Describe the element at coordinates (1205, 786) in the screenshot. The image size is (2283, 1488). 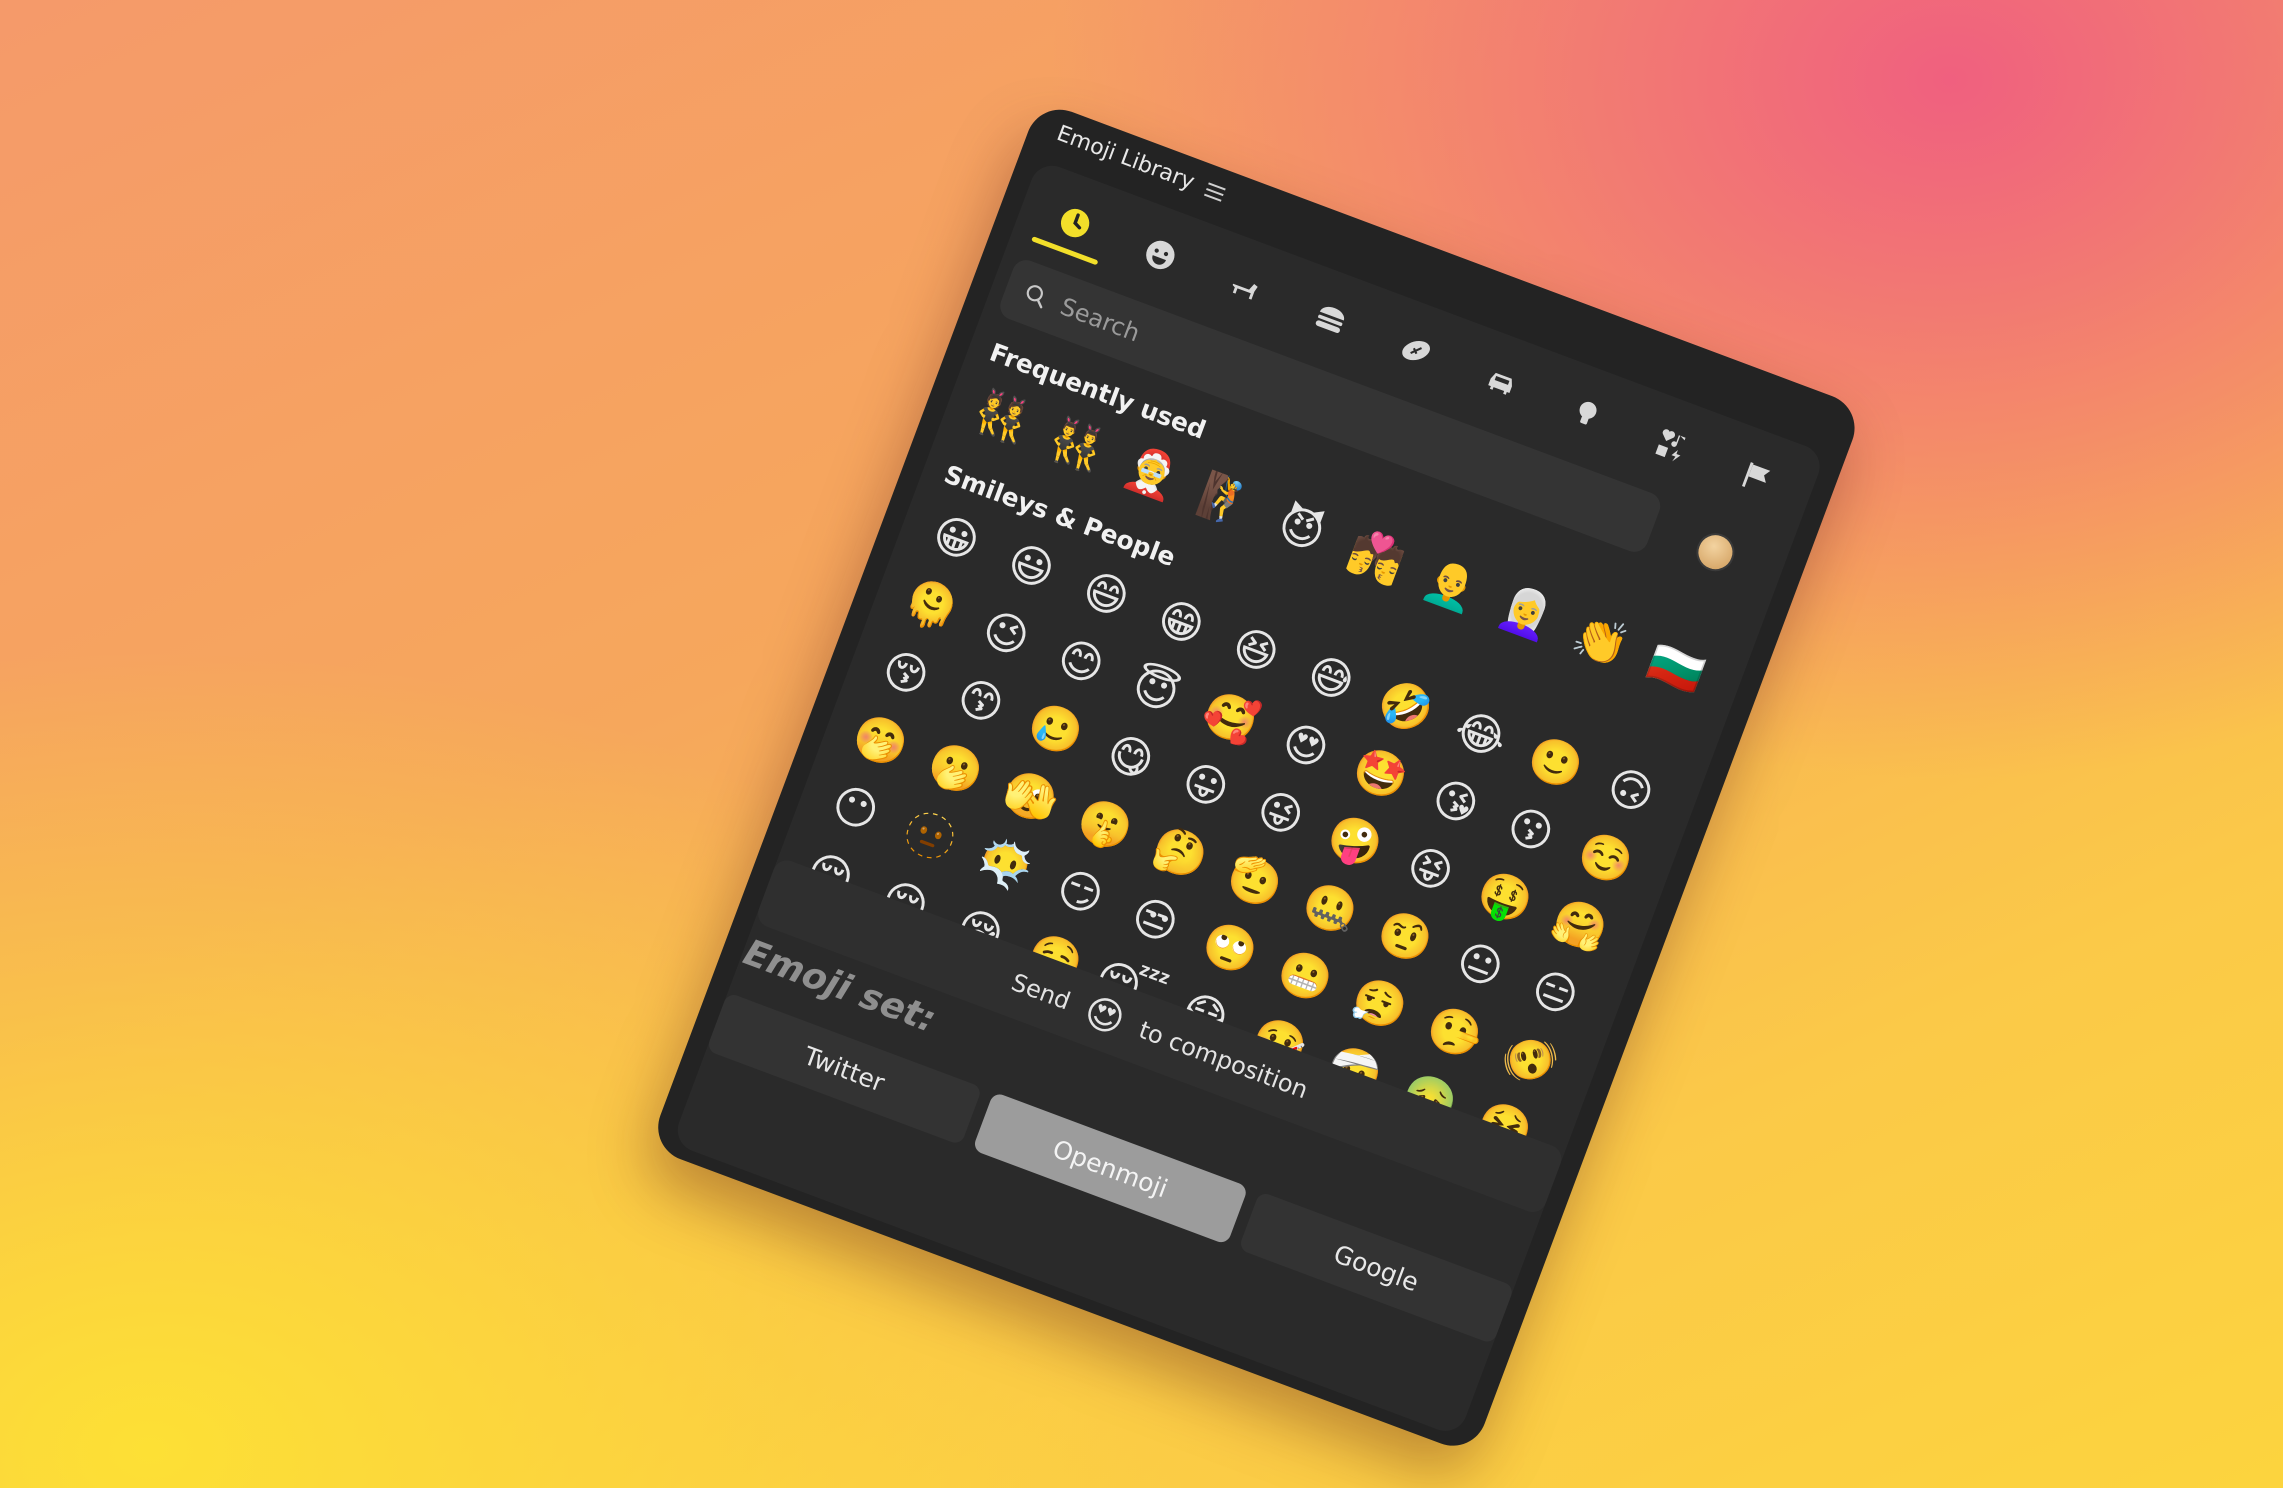
I see `emoji-cell: 😛` at that location.